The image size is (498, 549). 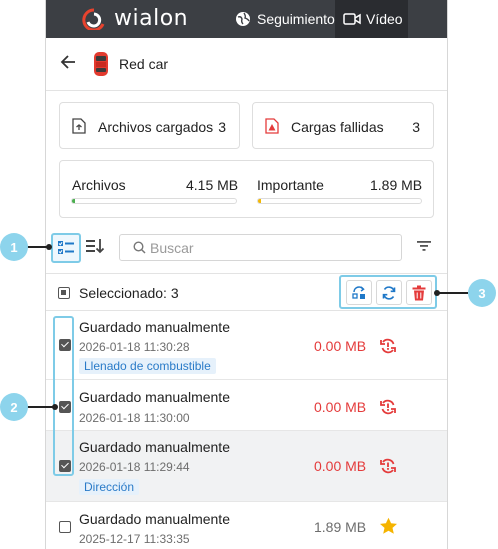 I want to click on files-size-bar, so click(x=154, y=201).